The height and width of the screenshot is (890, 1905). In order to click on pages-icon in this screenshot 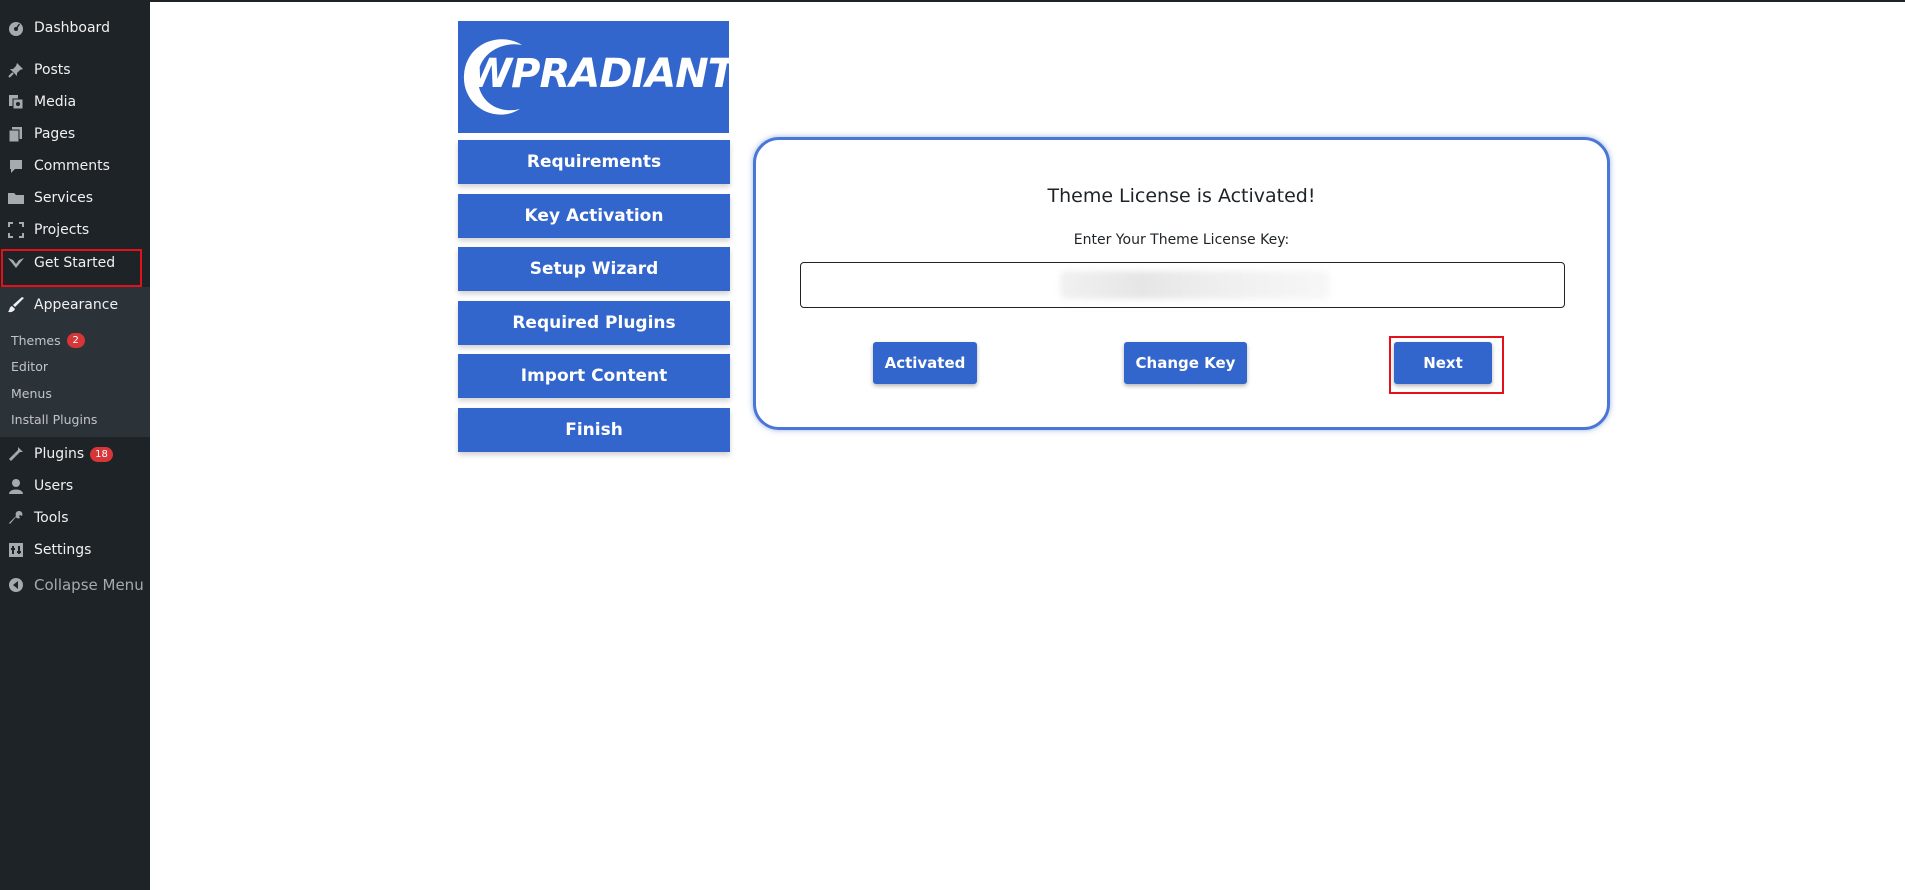, I will do `click(16, 134)`.